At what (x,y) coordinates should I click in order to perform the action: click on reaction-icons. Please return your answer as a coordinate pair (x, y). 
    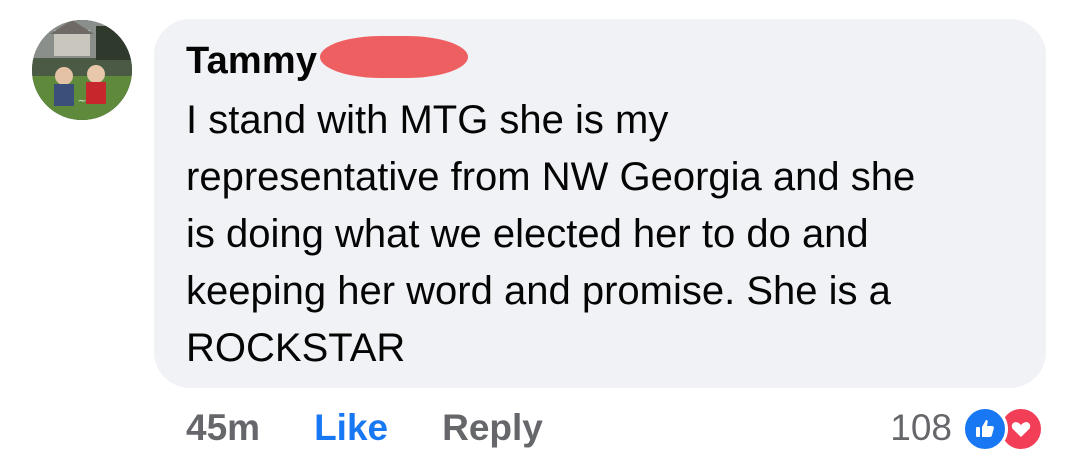
    Looking at the image, I should click on (1004, 428).